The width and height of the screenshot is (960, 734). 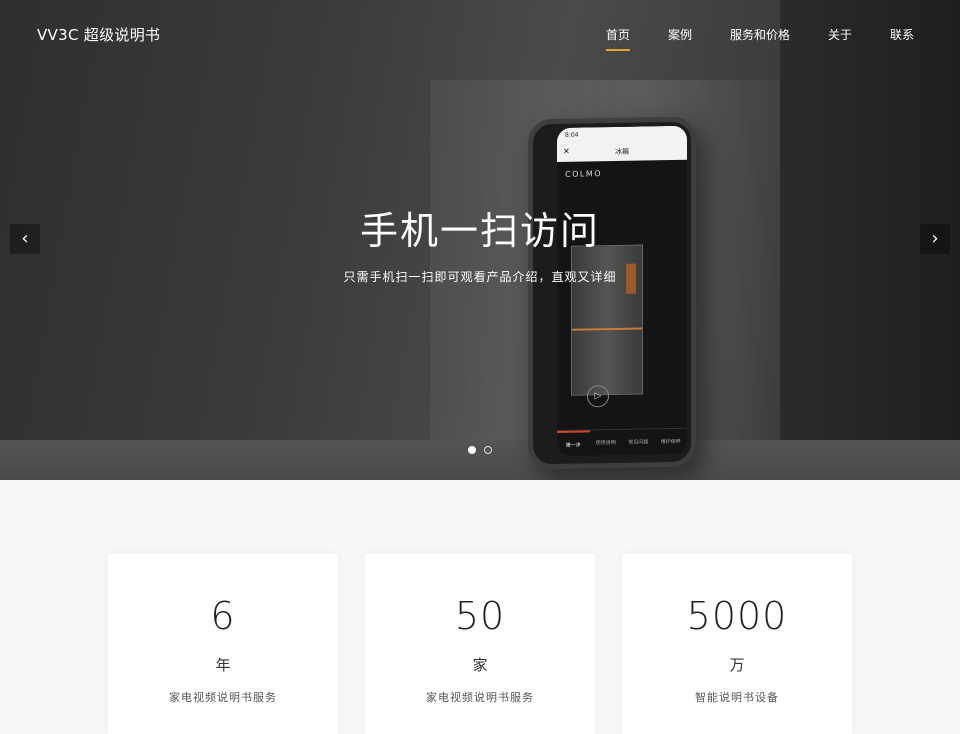 What do you see at coordinates (622, 143) in the screenshot?
I see `phone-topbar: 8:04 ✕ 冰箱` at bounding box center [622, 143].